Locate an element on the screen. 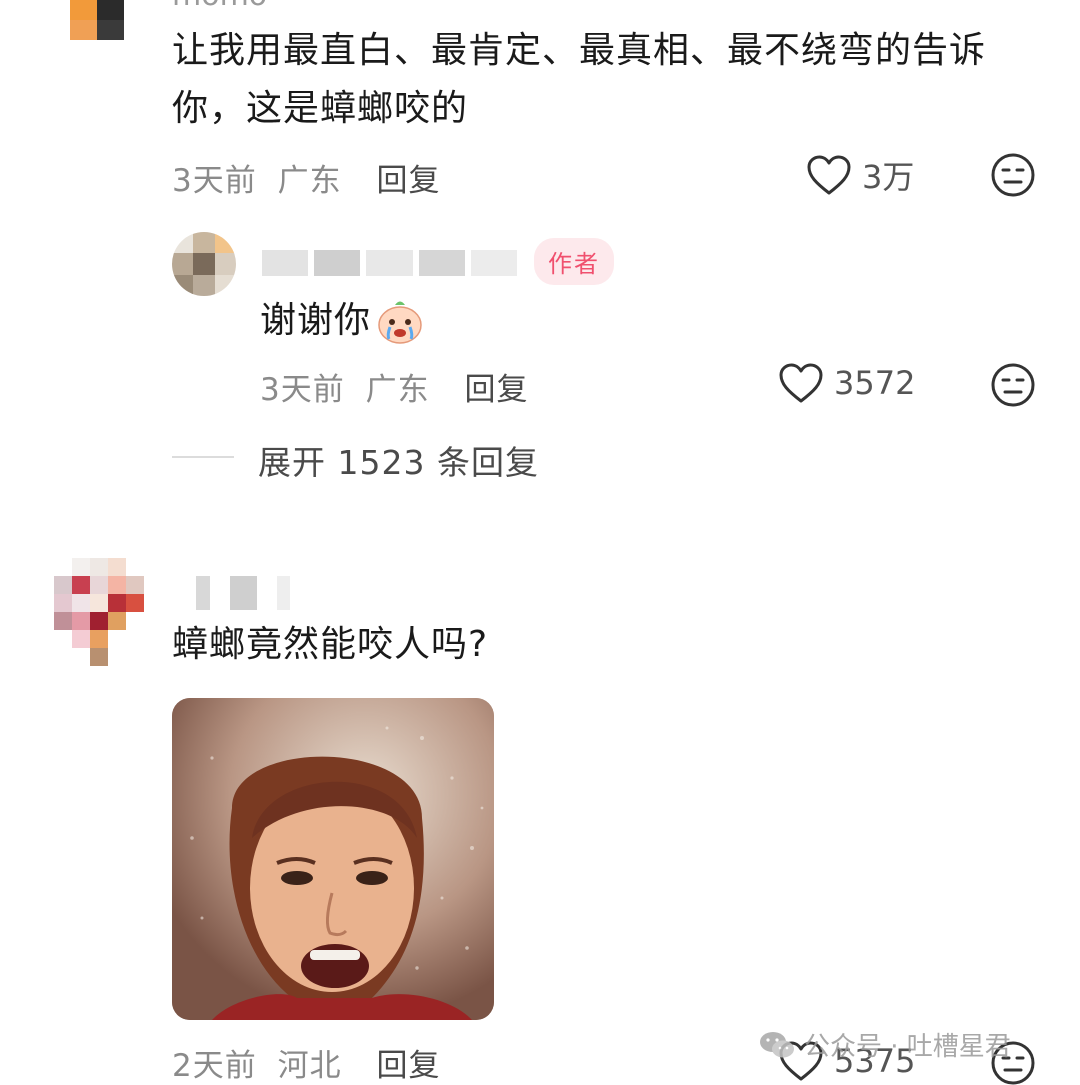 The width and height of the screenshot is (1080, 1085). like-count: 3万 is located at coordinates (888, 177).